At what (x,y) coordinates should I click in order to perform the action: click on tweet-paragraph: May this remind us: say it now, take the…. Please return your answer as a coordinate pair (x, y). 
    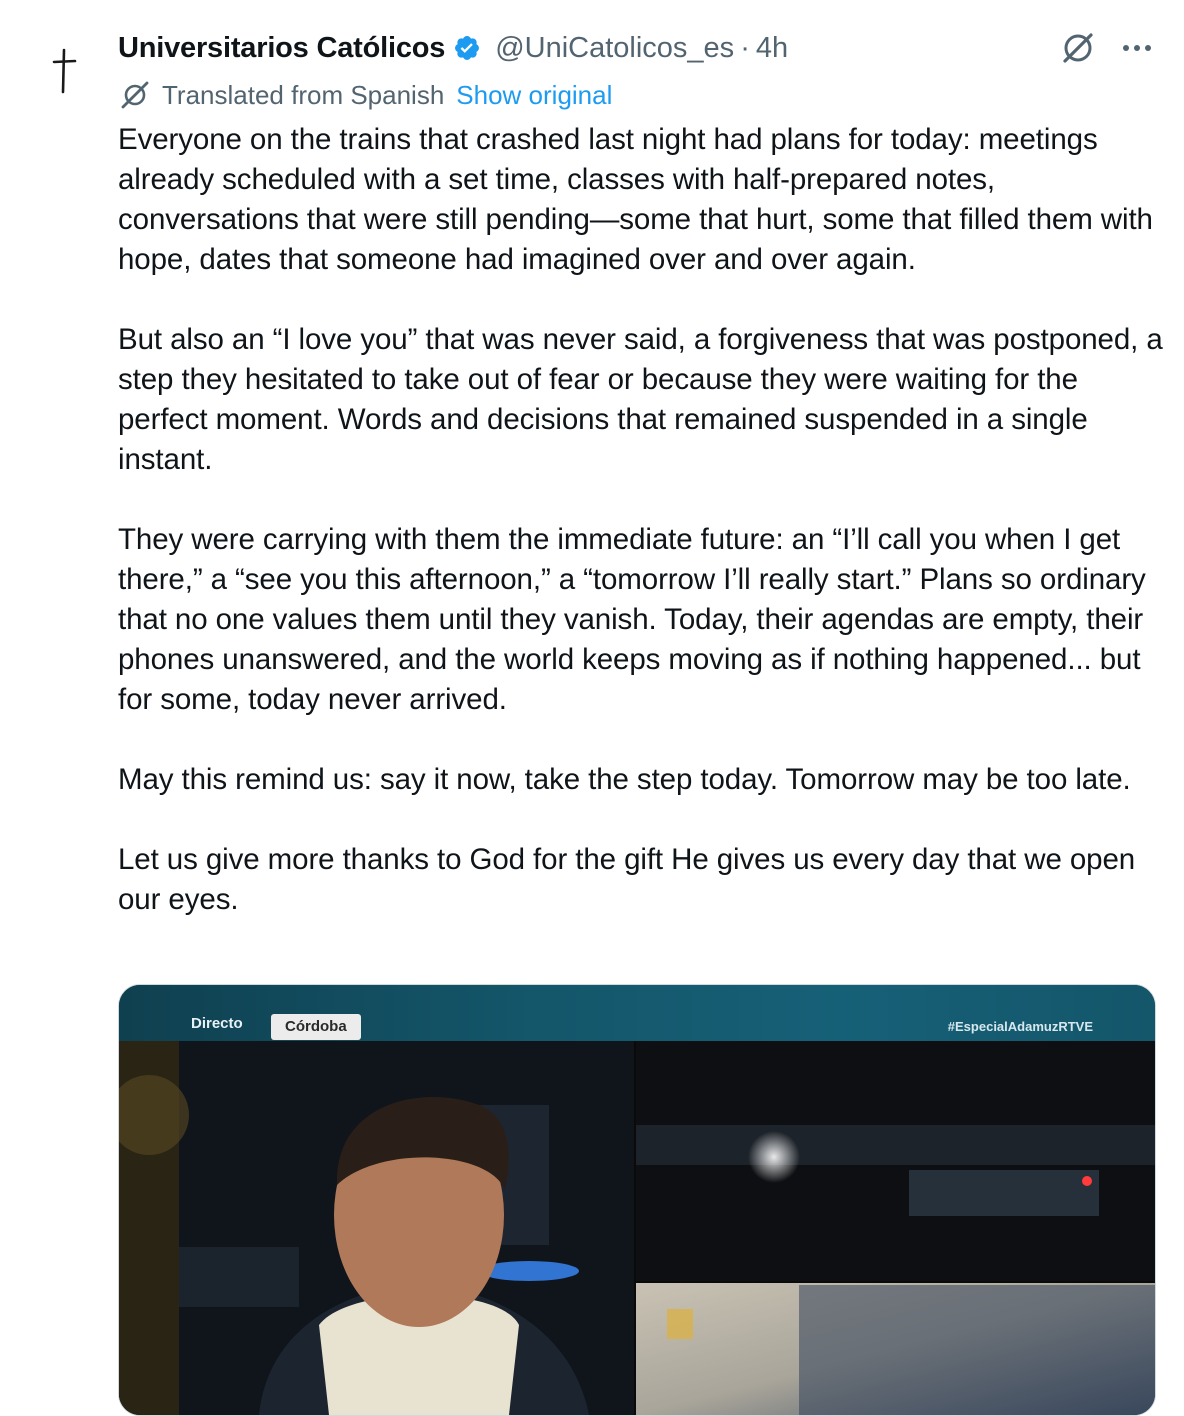
    Looking at the image, I should click on (624, 779).